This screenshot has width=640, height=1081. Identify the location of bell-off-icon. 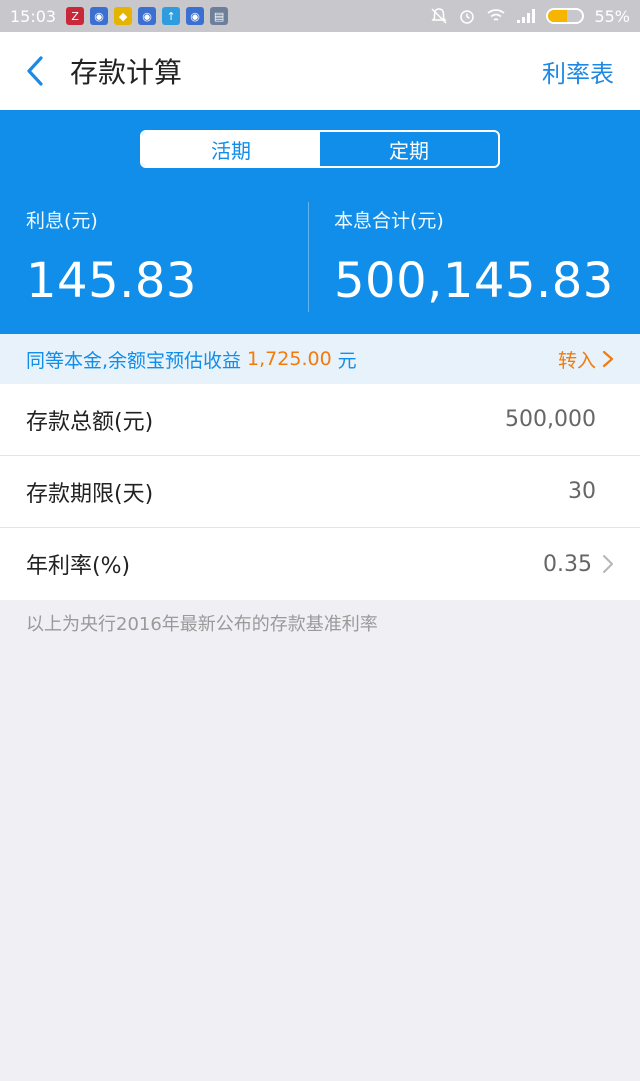
(439, 16).